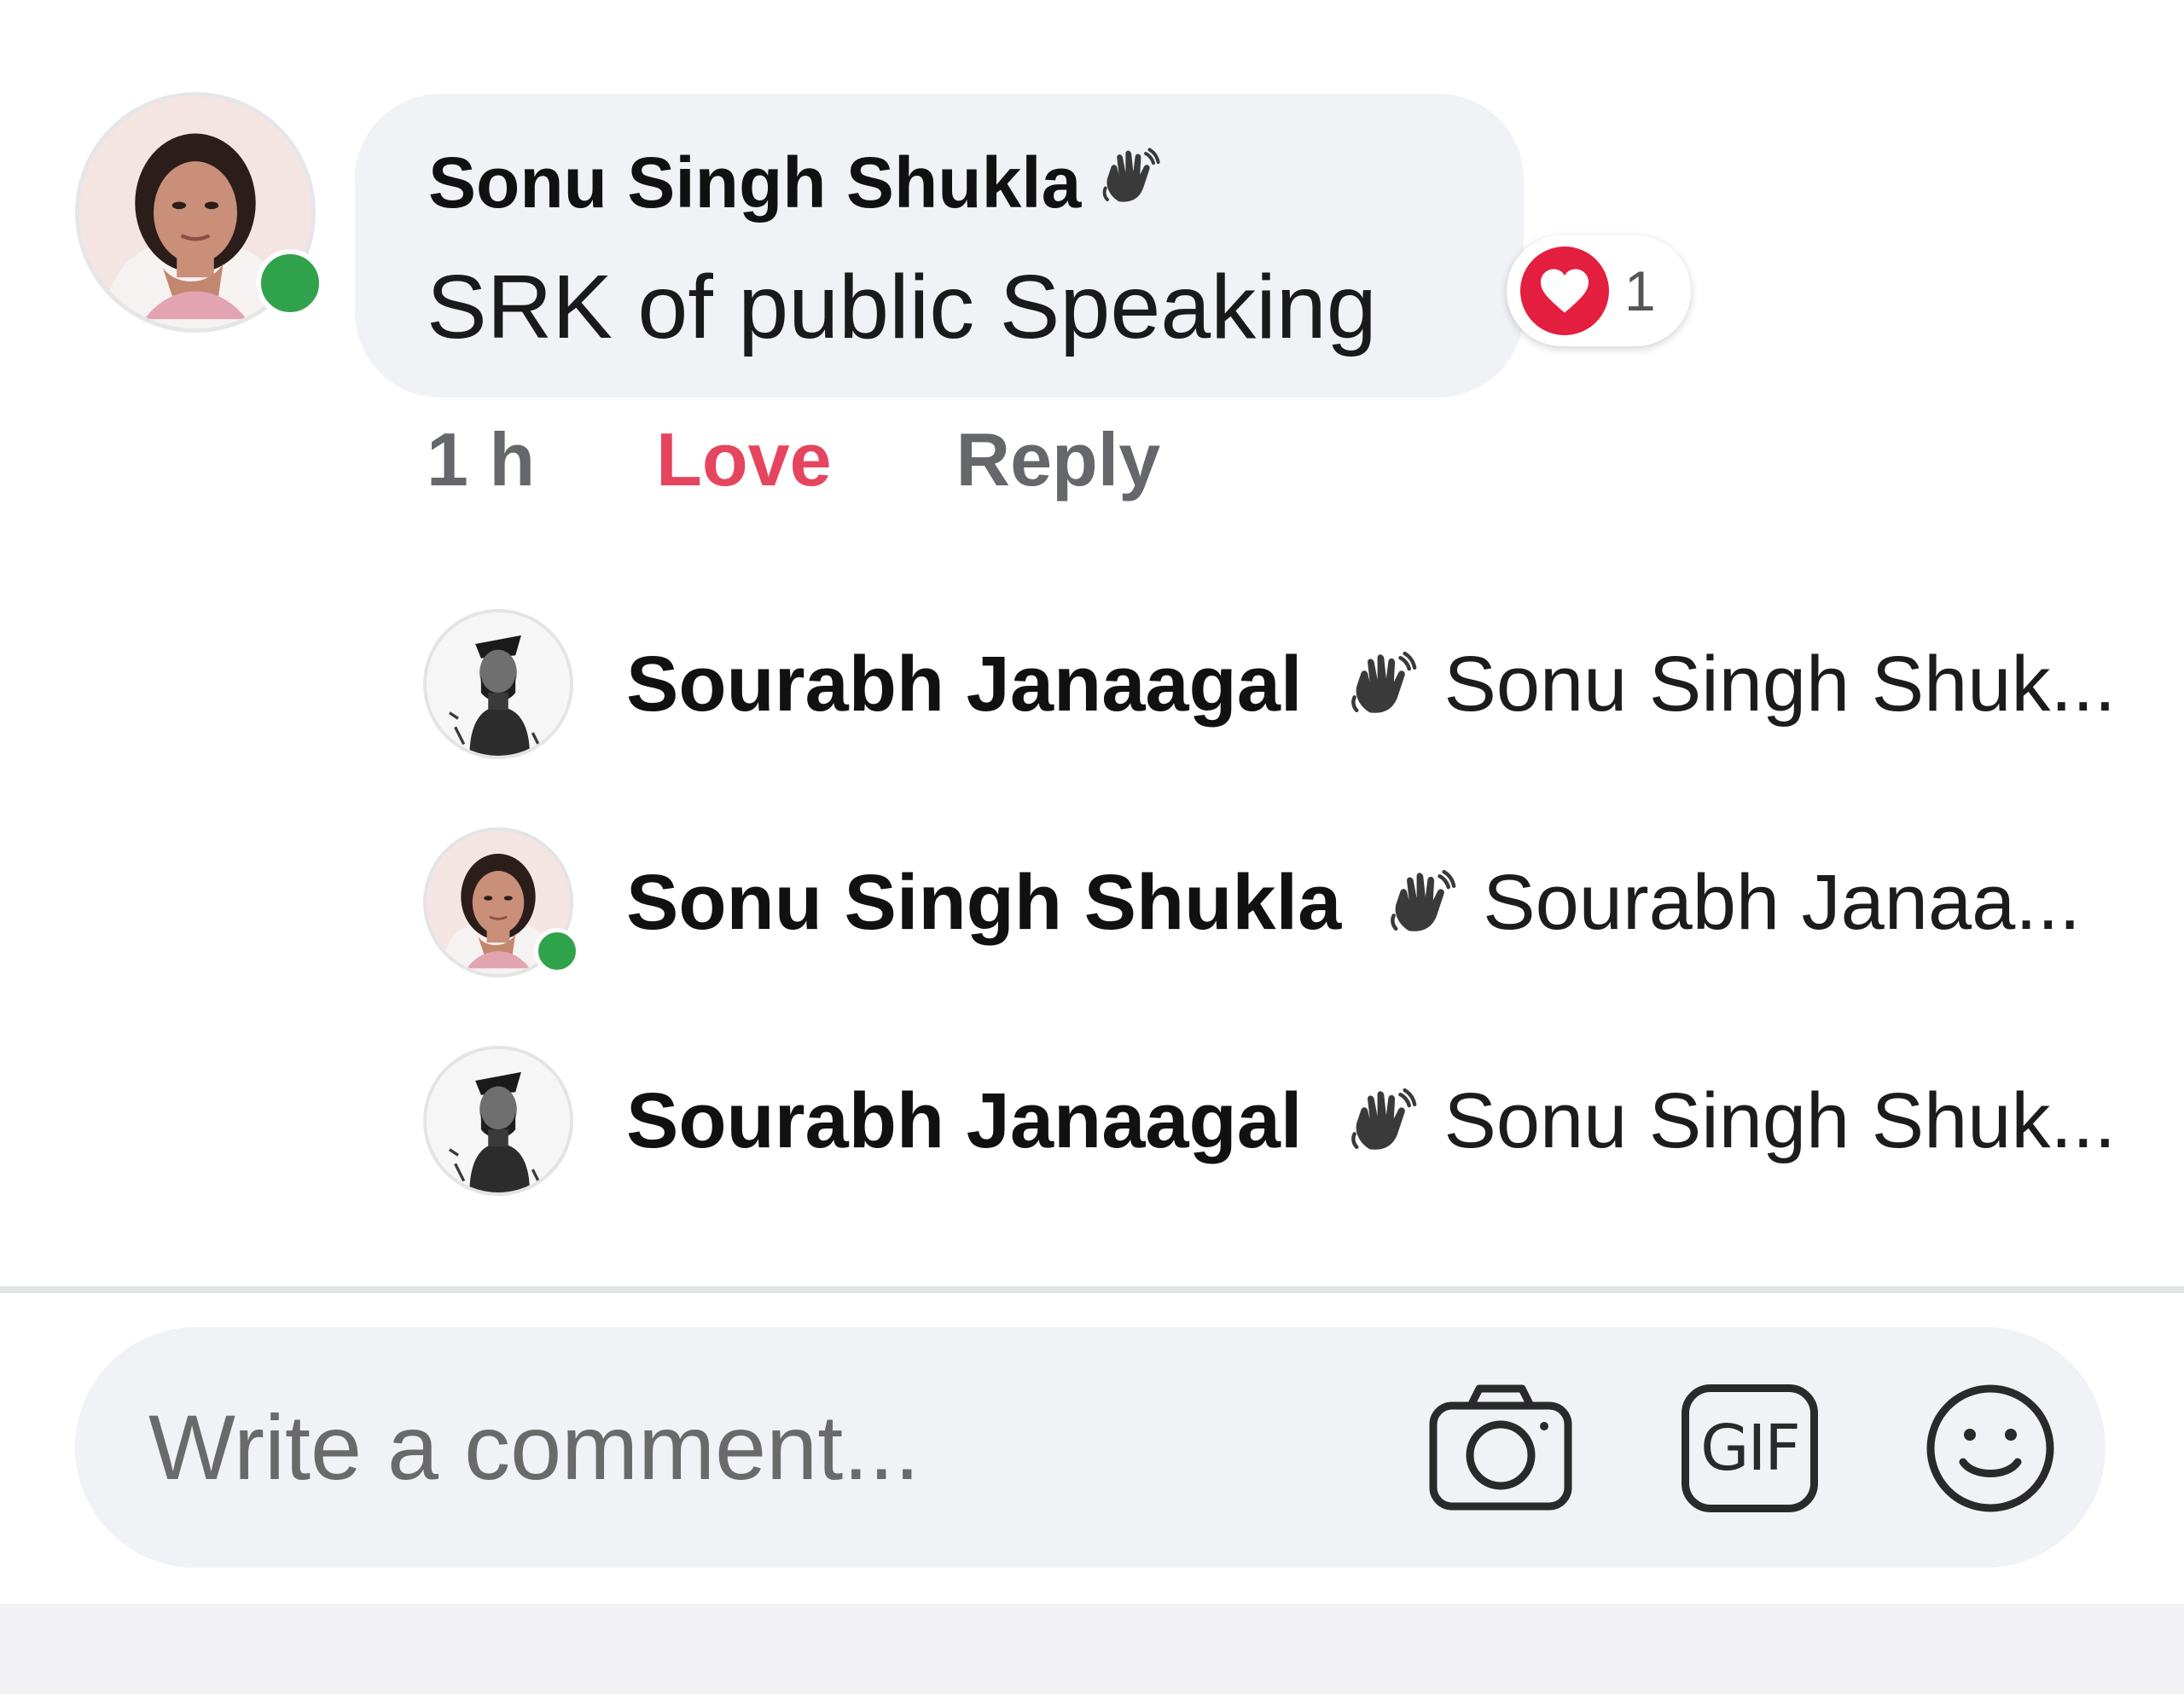 This screenshot has width=2184, height=1694. I want to click on gif-button: GIF, so click(1749, 1448).